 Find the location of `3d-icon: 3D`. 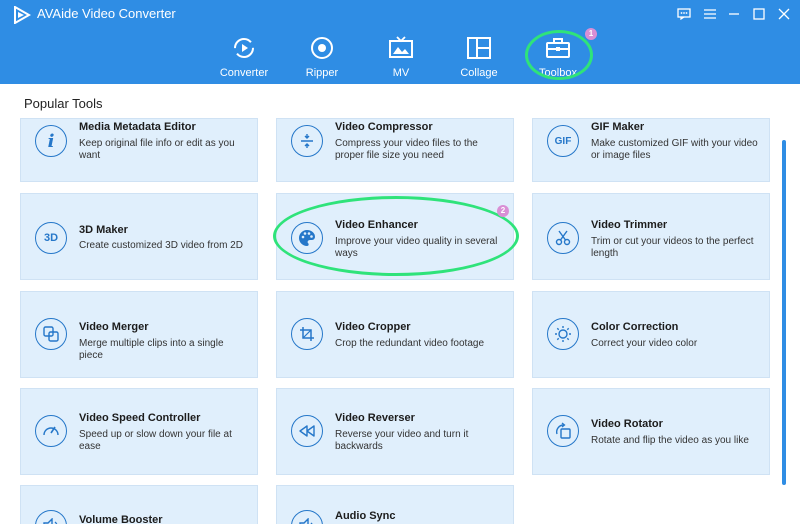

3d-icon: 3D is located at coordinates (51, 238).